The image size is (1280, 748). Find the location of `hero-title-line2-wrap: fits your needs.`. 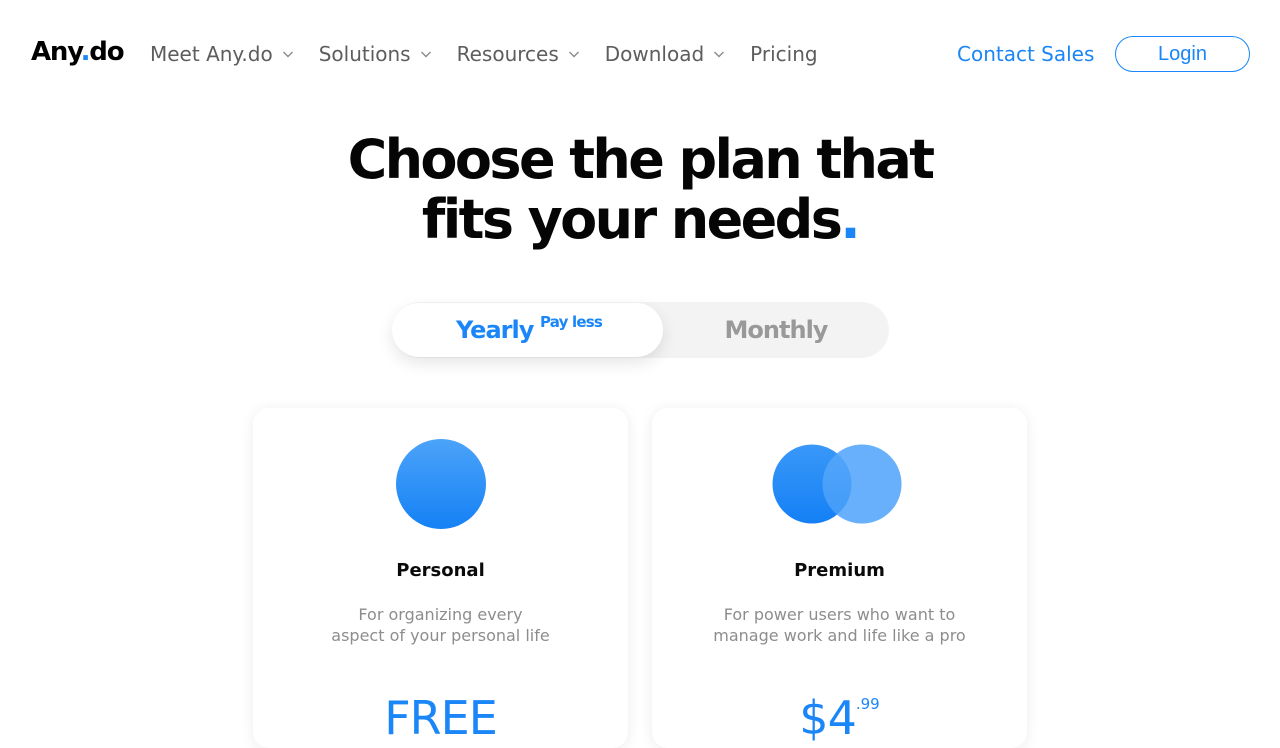

hero-title-line2-wrap: fits your needs. is located at coordinates (640, 220).